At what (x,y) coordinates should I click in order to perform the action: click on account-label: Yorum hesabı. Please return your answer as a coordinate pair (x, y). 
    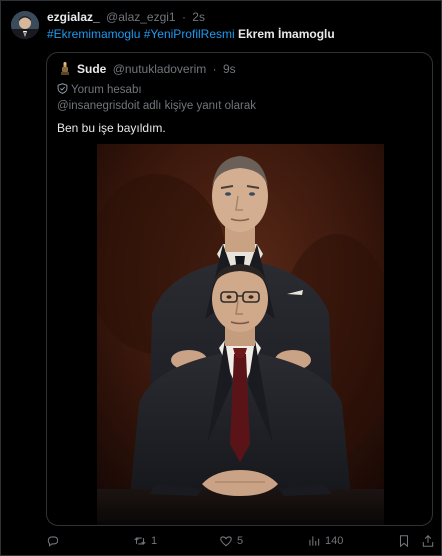
    Looking at the image, I should click on (99, 89).